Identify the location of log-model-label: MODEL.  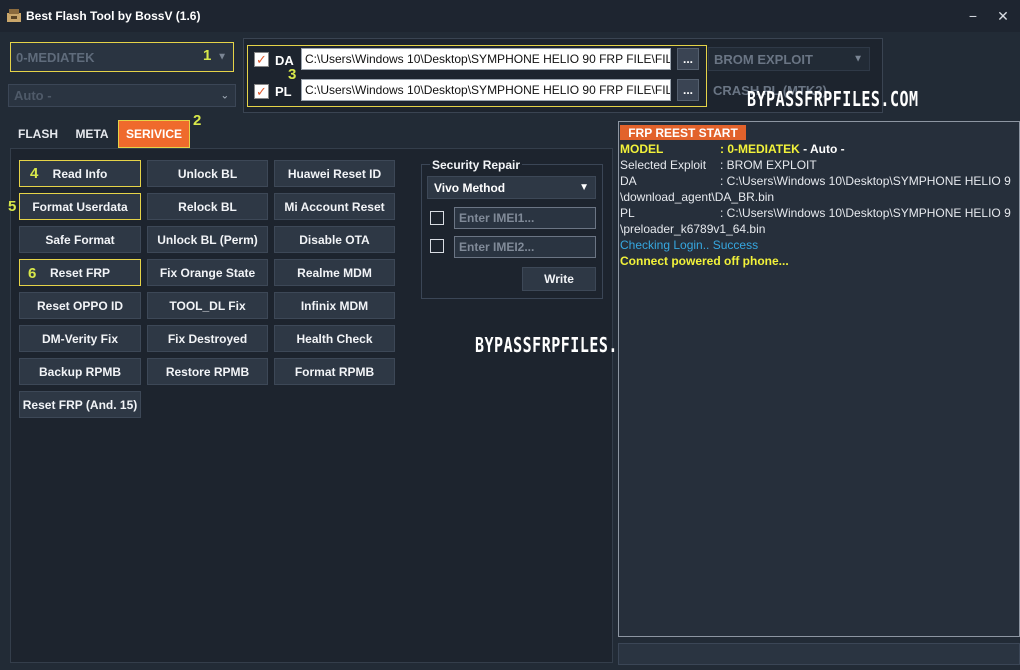
(642, 149).